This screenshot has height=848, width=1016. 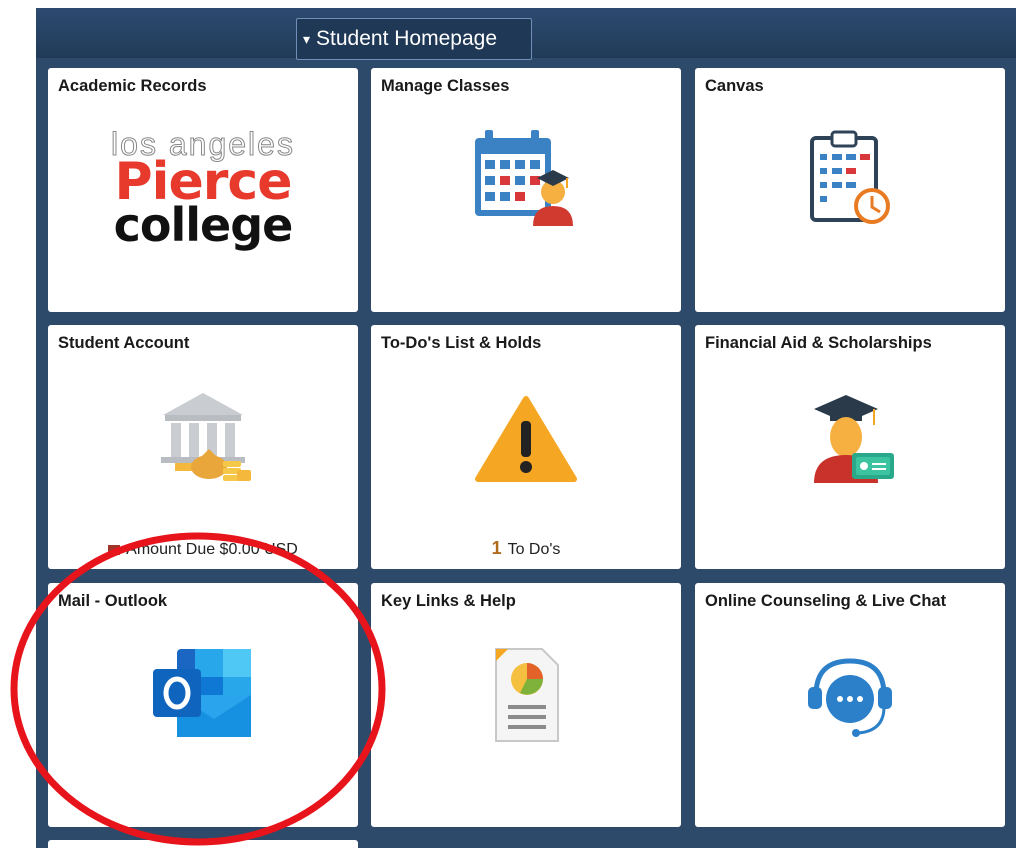 What do you see at coordinates (203, 695) in the screenshot?
I see `outlook-icon` at bounding box center [203, 695].